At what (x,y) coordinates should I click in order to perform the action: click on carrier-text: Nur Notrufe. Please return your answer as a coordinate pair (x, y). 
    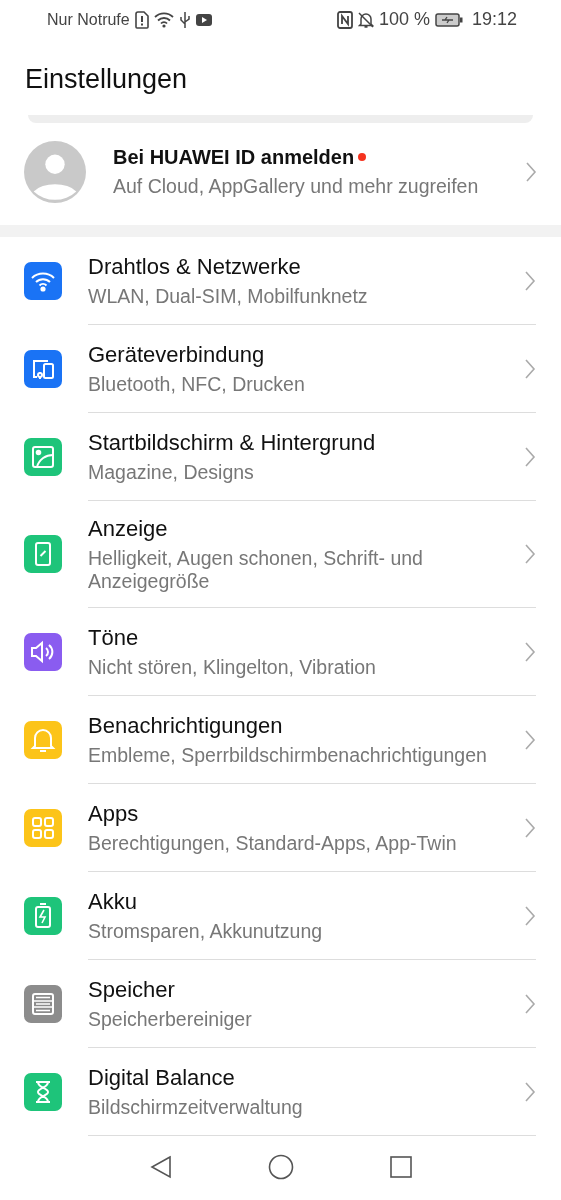
    Looking at the image, I should click on (88, 19).